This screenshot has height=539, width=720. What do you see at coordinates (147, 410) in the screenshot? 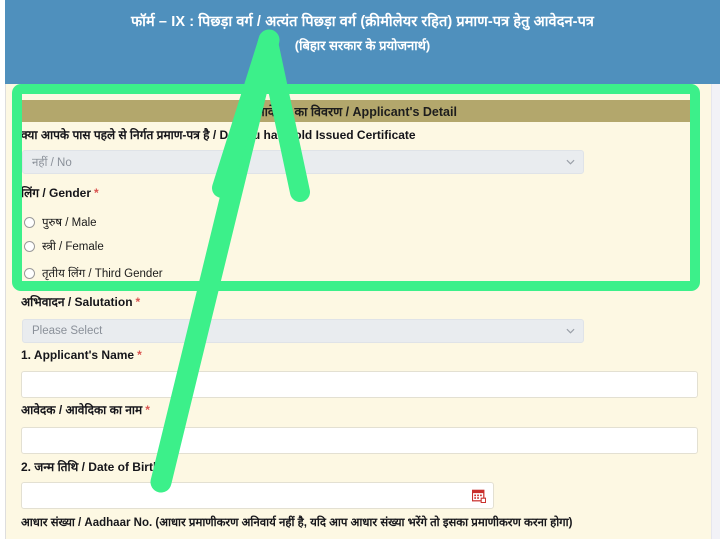
I see `applicant-name-hi-required-marker: *` at bounding box center [147, 410].